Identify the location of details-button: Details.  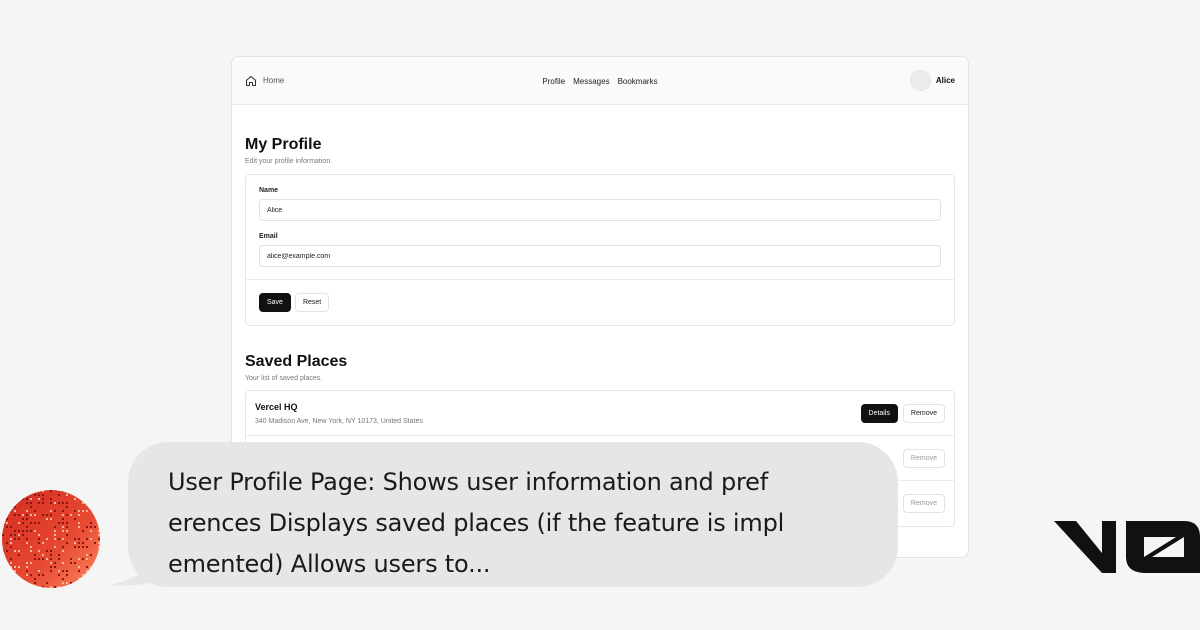
(879, 413).